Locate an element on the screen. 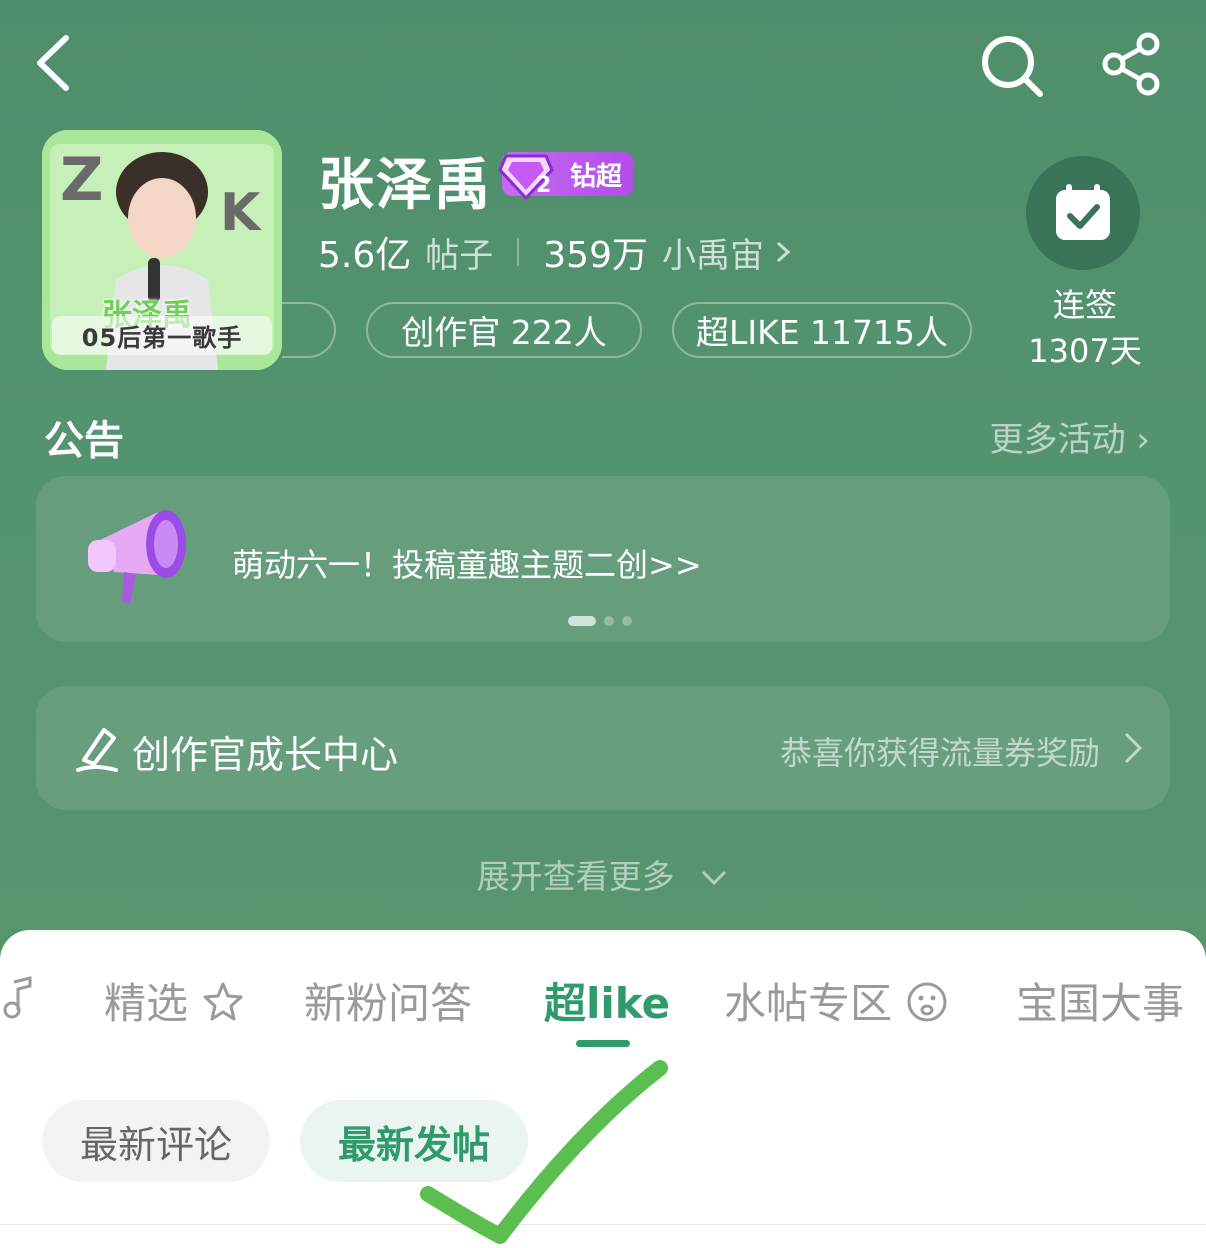 The height and width of the screenshot is (1248, 1206). topic-stats: 5.6亿 帖子 359万 小禹宙 is located at coordinates (556, 252).